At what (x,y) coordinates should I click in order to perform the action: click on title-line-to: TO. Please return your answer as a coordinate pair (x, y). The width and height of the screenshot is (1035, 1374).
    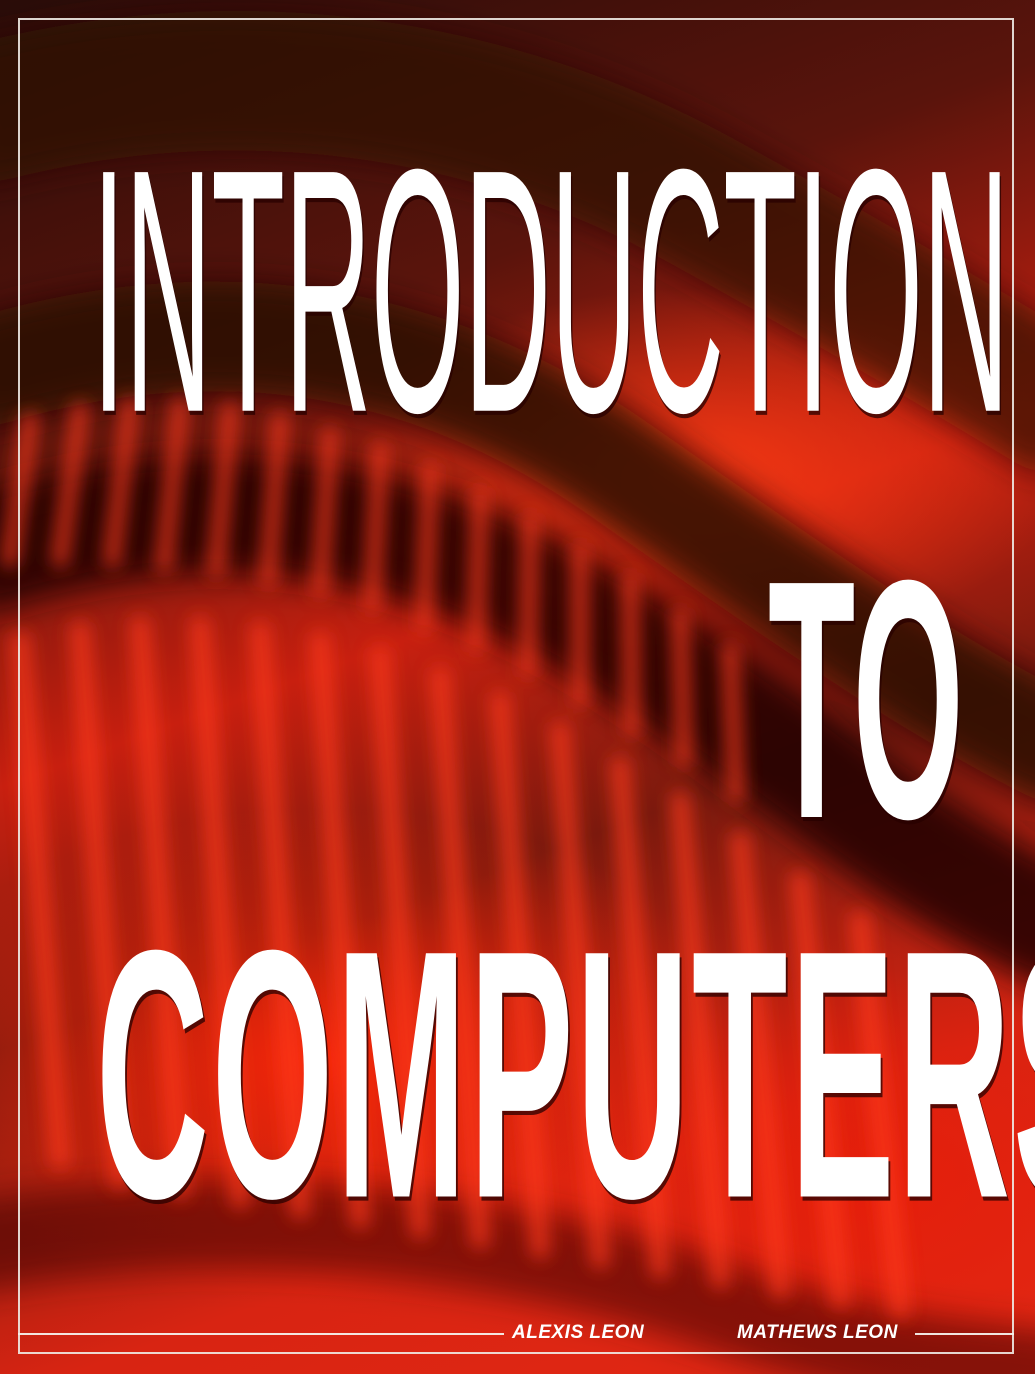
    Looking at the image, I should click on (866, 700).